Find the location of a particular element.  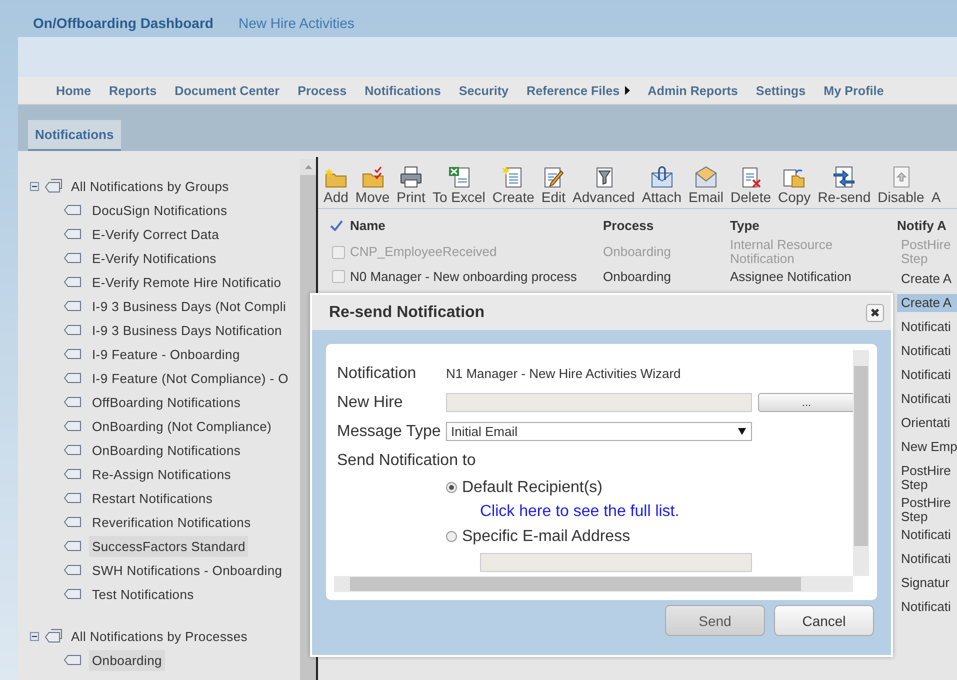

toolbar-button: Delete is located at coordinates (750, 185).